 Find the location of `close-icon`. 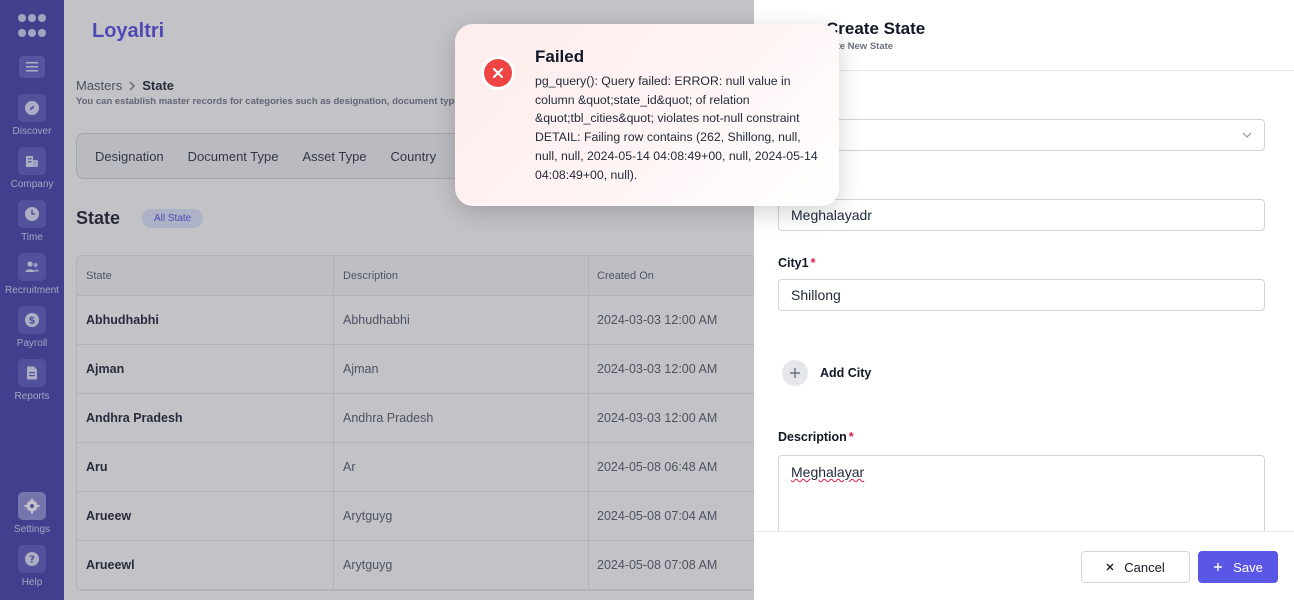

close-icon is located at coordinates (1110, 567).